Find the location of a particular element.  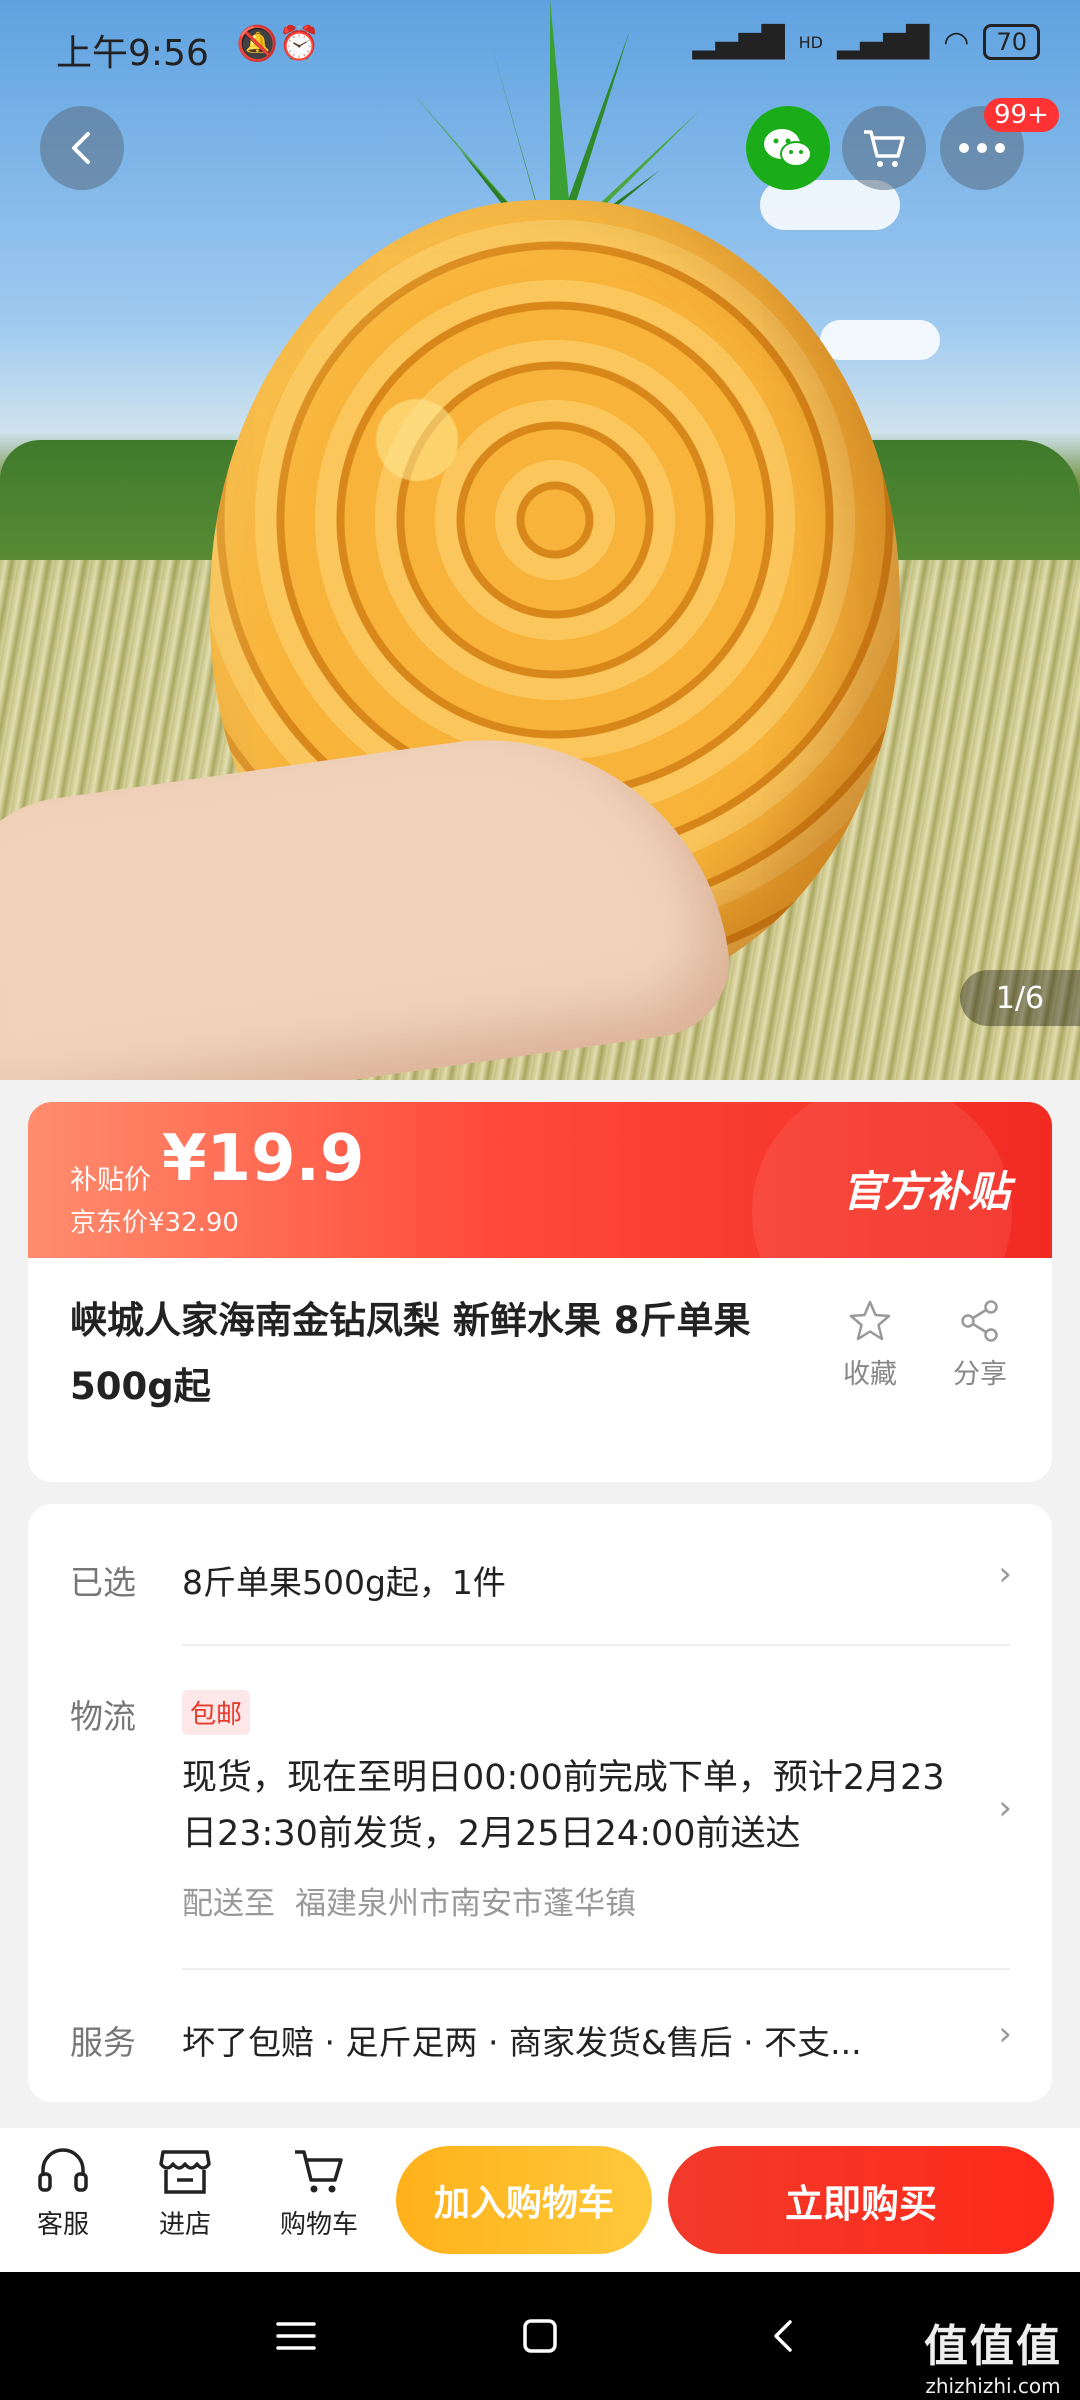

product-title: 峡城人家海南金钻凤梨 新鲜水果 8斤单果500g起 is located at coordinates (410, 1353).